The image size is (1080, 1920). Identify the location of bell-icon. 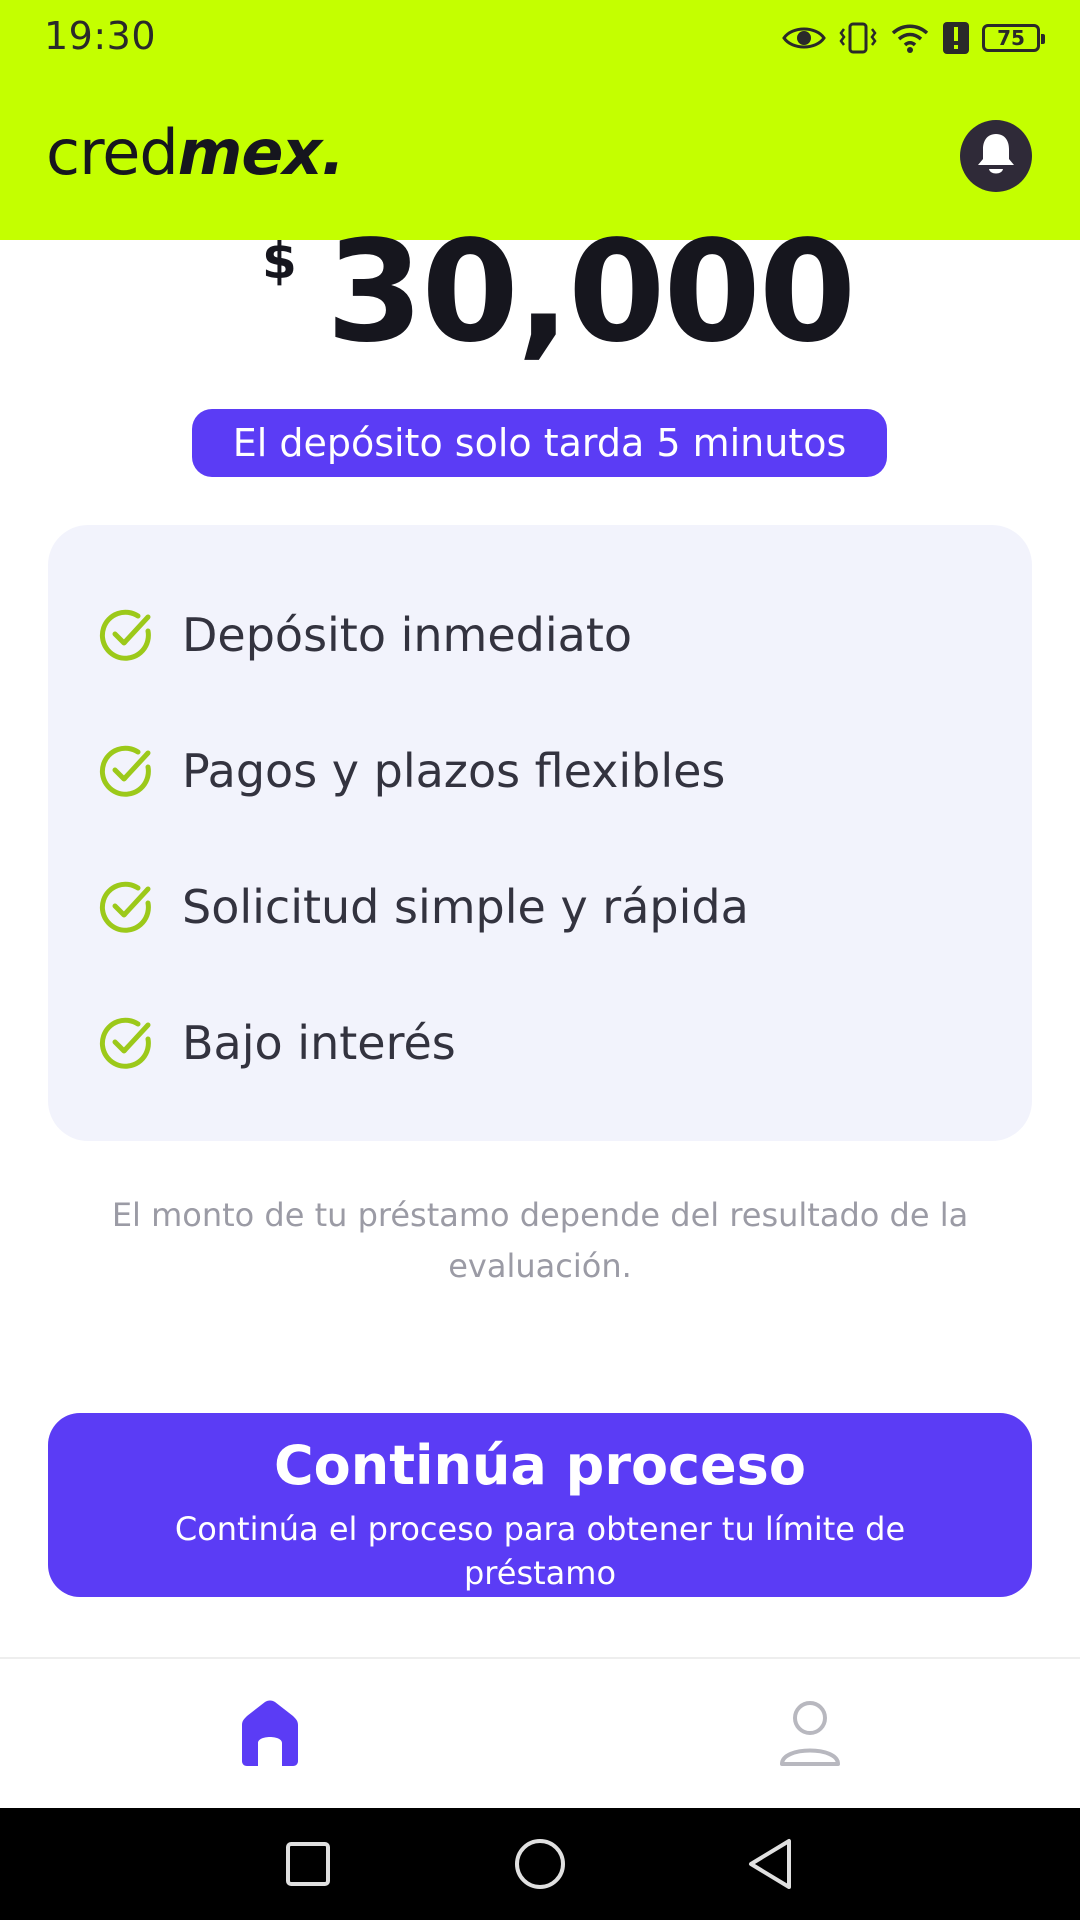
(996, 156).